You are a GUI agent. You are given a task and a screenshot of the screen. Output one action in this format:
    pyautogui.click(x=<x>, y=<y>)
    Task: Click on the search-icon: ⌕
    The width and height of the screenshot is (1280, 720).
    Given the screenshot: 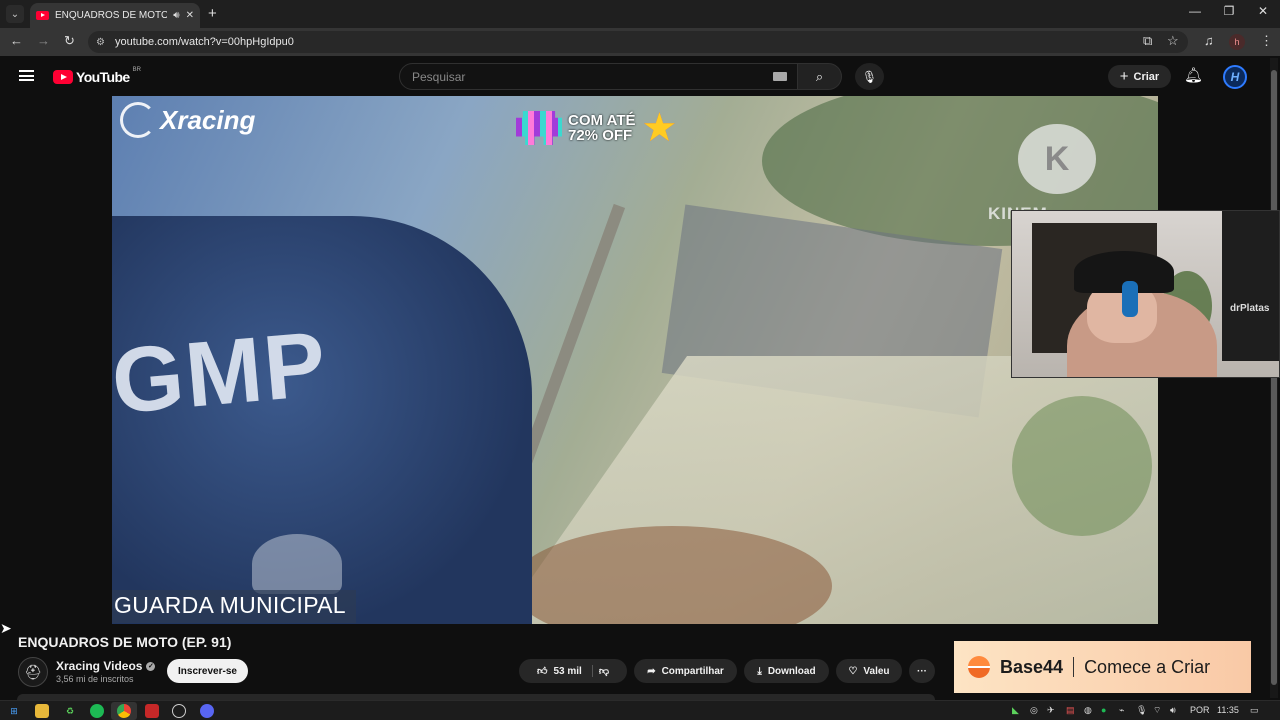 What is the action you would take?
    pyautogui.click(x=819, y=76)
    